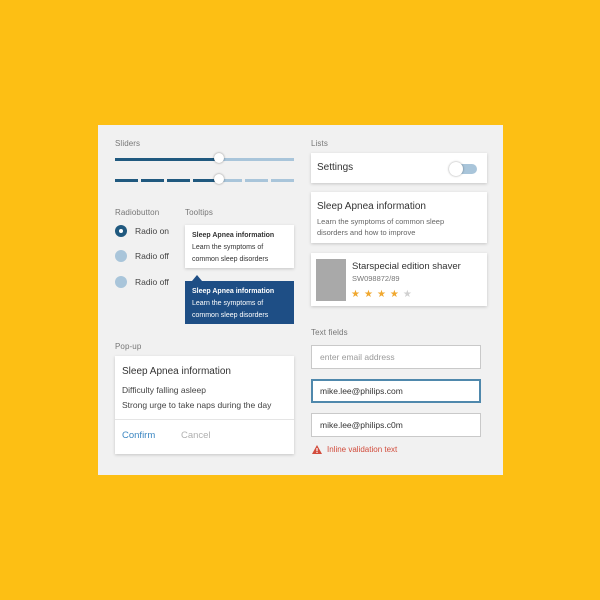 The image size is (600, 600). Describe the element at coordinates (406, 266) in the screenshot. I see `product-title: Starspecial edition shaver` at that location.